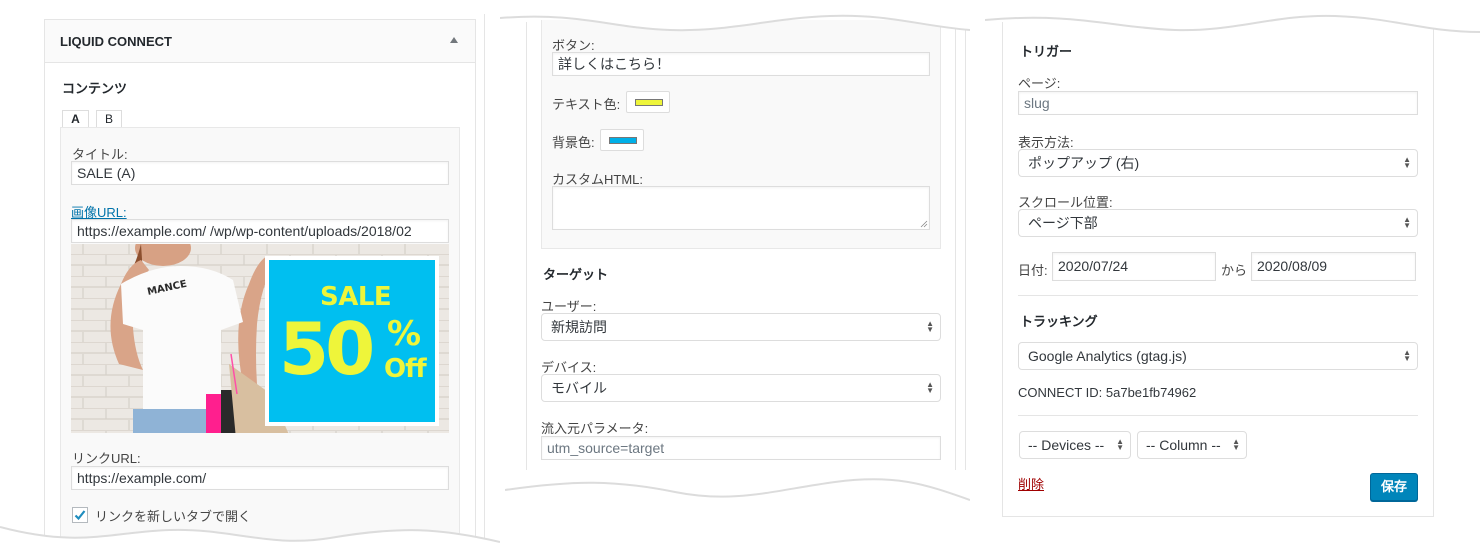 This screenshot has width=1480, height=560. What do you see at coordinates (1218, 223) in the screenshot?
I see `scroll-position-select: ページ下部 ▲ ▼` at bounding box center [1218, 223].